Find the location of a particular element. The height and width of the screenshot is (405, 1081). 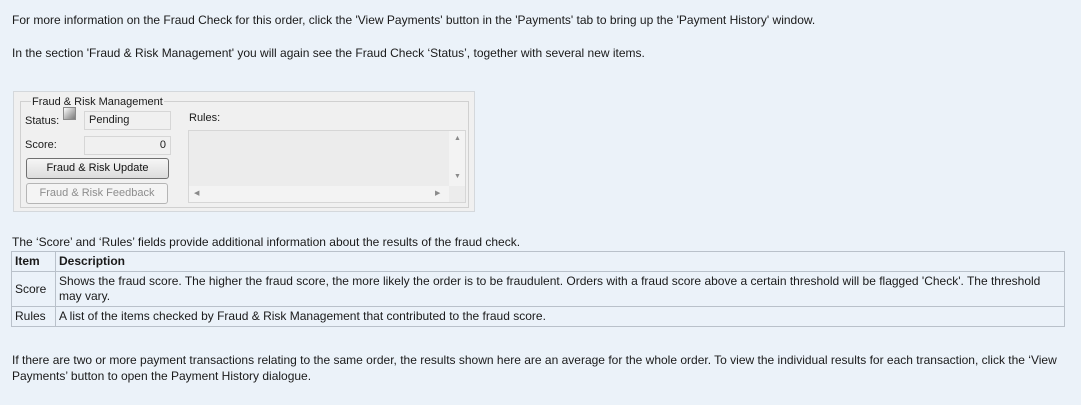

vertical-scrollbar: ▲ ▼ is located at coordinates (457, 158).